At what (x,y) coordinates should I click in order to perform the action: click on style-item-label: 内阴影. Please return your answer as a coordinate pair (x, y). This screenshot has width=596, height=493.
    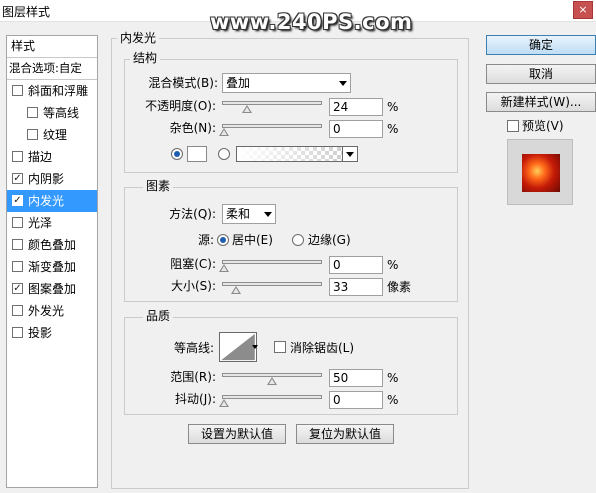
    Looking at the image, I should click on (46, 179).